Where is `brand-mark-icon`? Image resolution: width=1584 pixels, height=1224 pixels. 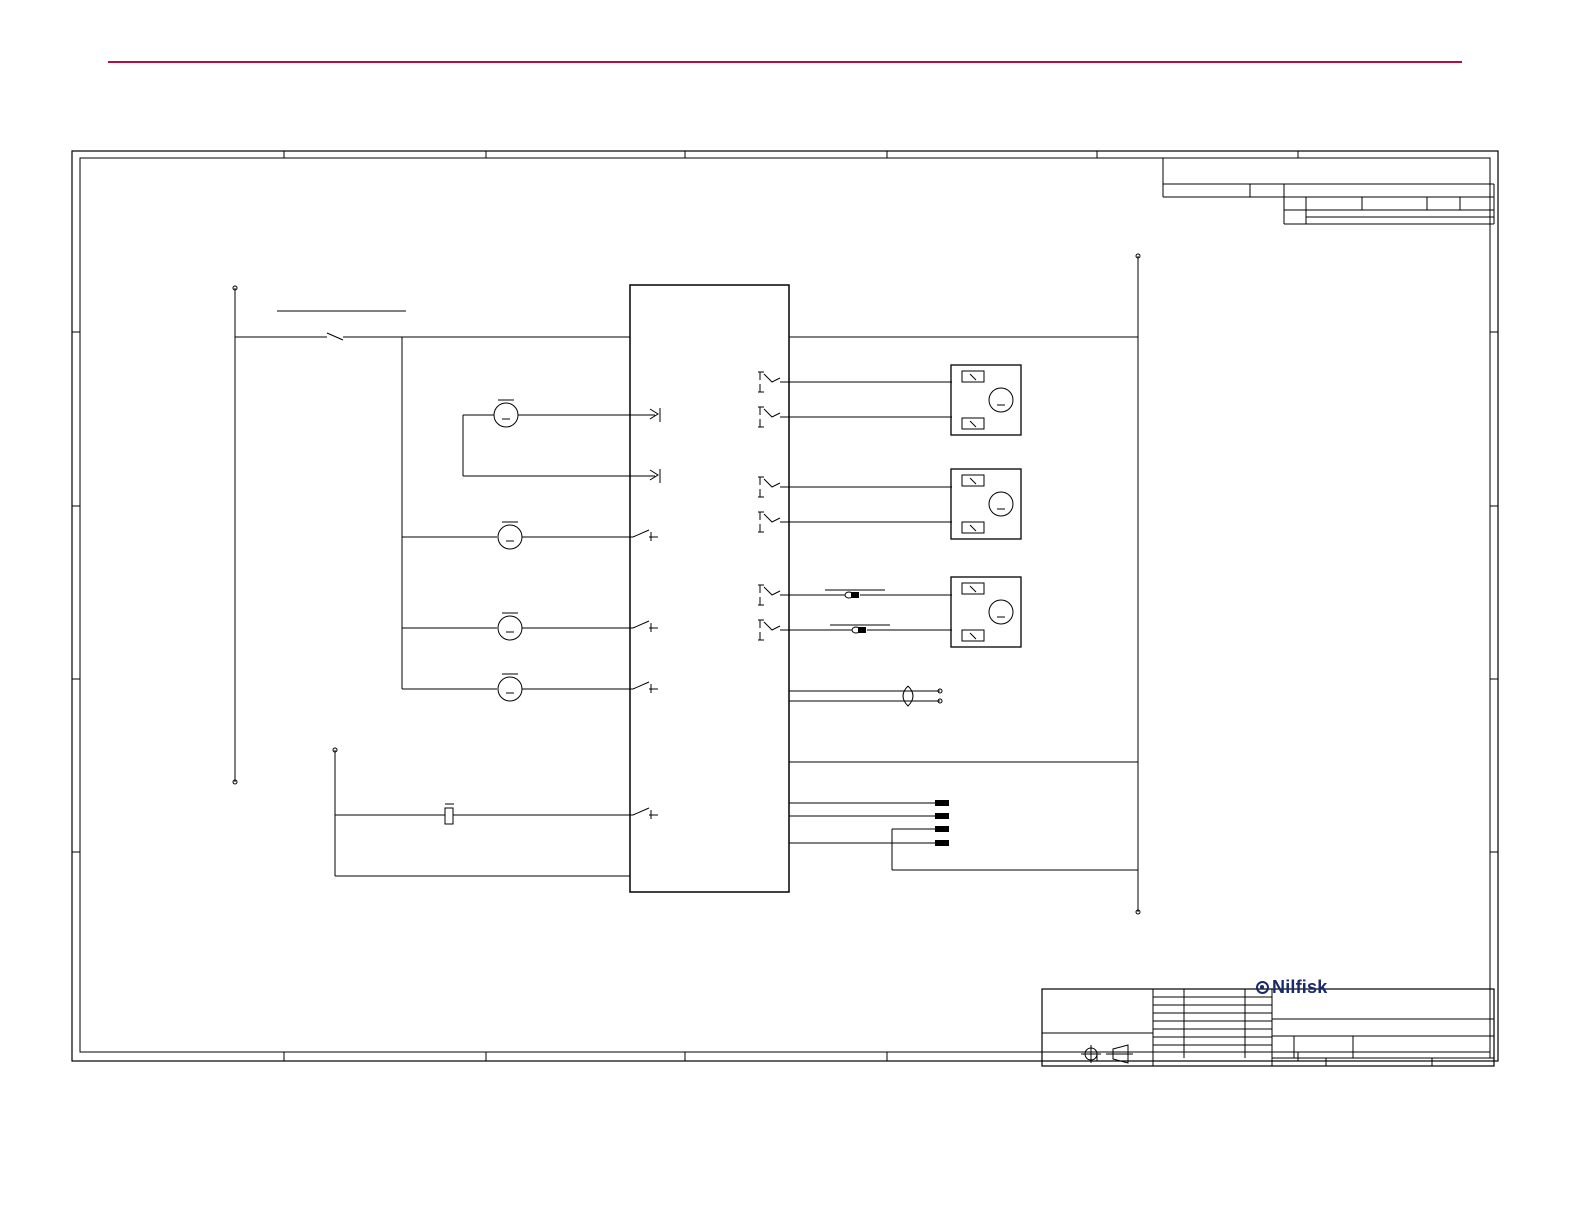
brand-mark-icon is located at coordinates (1262, 987).